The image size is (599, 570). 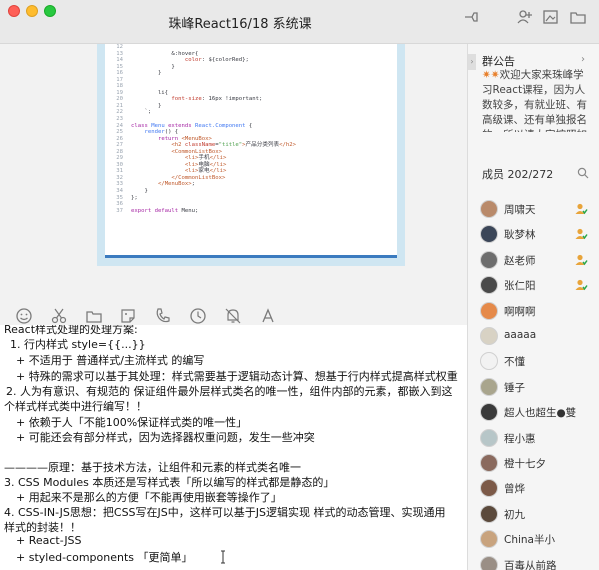 I want to click on member-name: 橙十七夕, so click(x=525, y=464).